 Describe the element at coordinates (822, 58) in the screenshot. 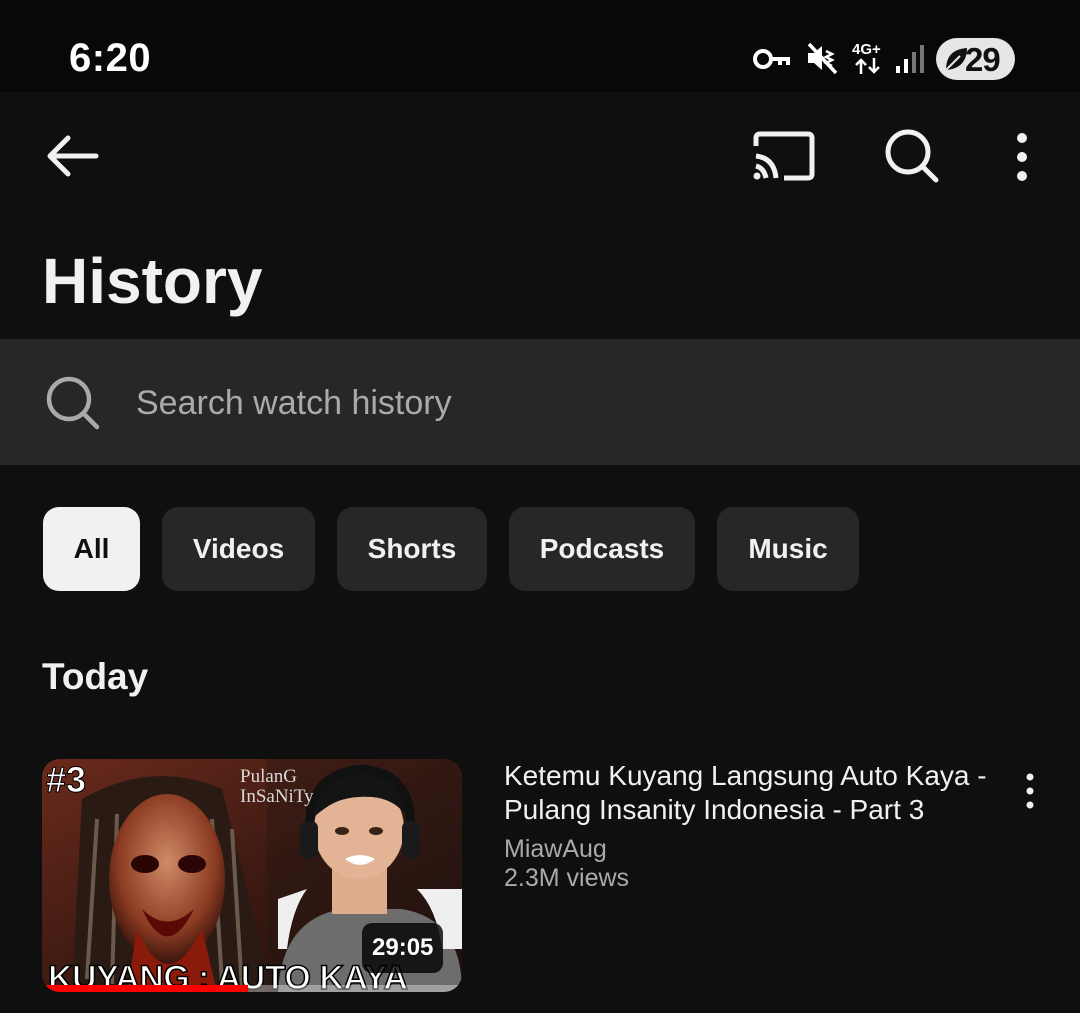

I see `vibrate-mute-icon` at that location.